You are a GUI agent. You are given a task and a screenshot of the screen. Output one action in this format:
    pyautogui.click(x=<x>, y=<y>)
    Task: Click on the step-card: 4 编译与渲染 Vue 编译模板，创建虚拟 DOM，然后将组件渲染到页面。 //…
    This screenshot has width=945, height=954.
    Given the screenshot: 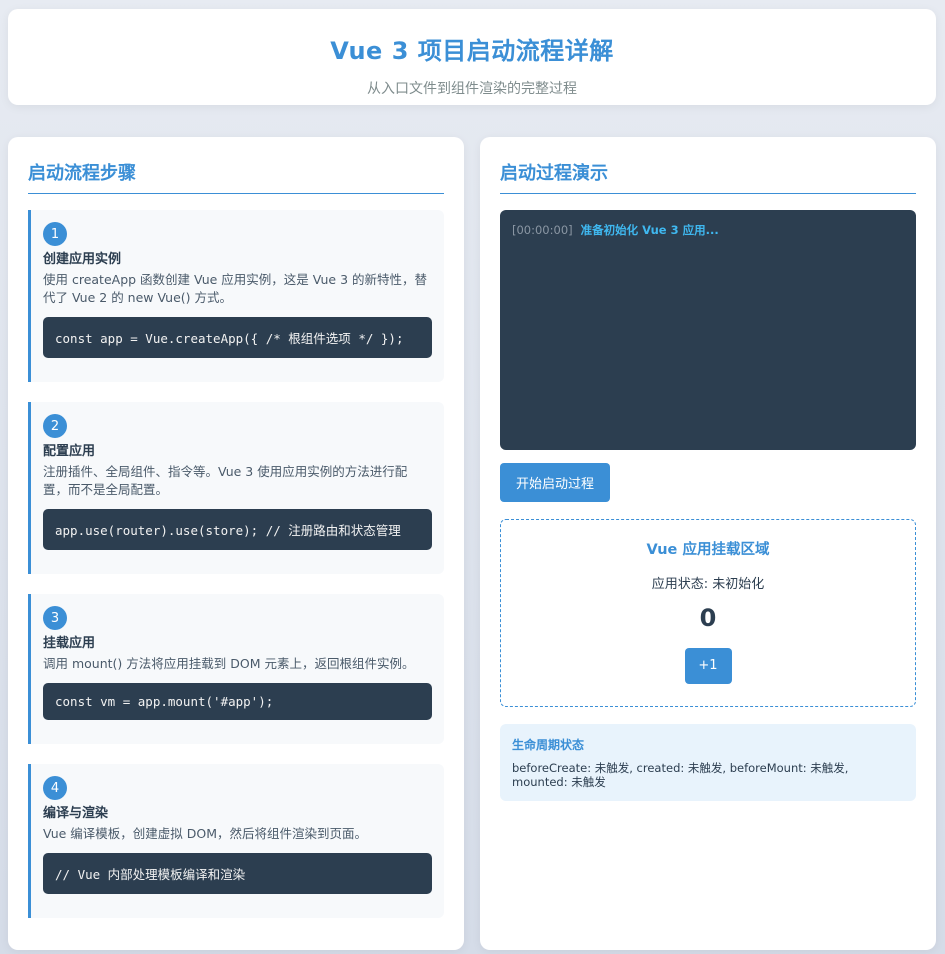 What is the action you would take?
    pyautogui.click(x=236, y=841)
    